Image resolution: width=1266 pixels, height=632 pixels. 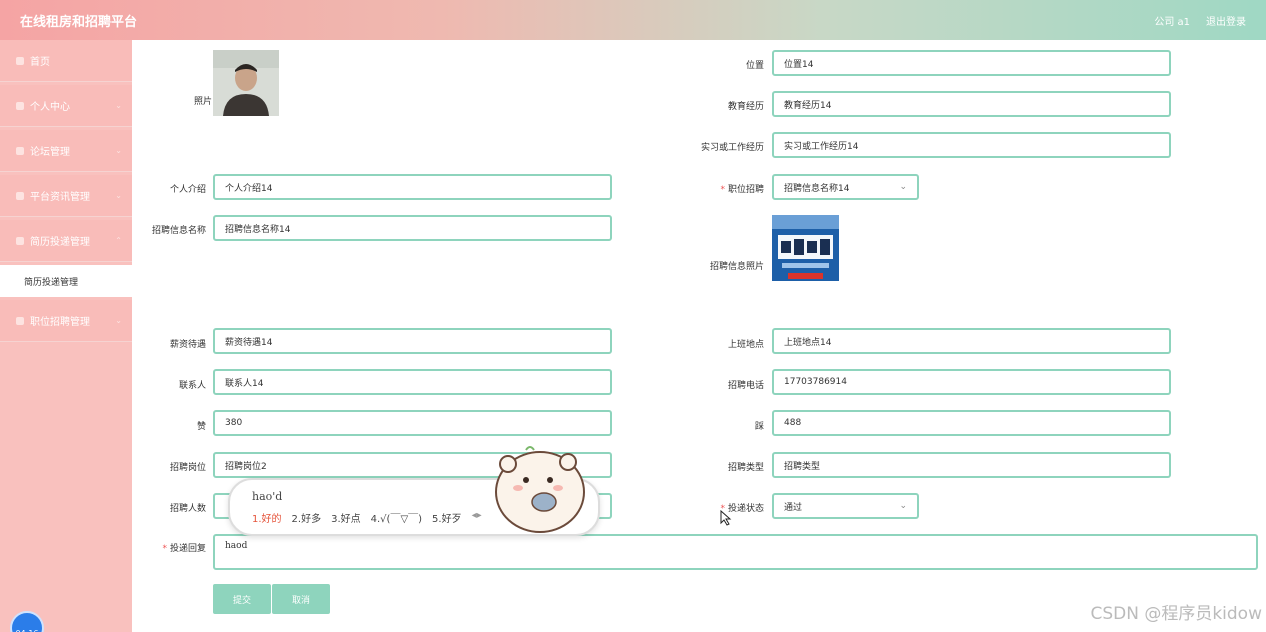 What do you see at coordinates (412, 423) in the screenshot?
I see `like-input: 380` at bounding box center [412, 423].